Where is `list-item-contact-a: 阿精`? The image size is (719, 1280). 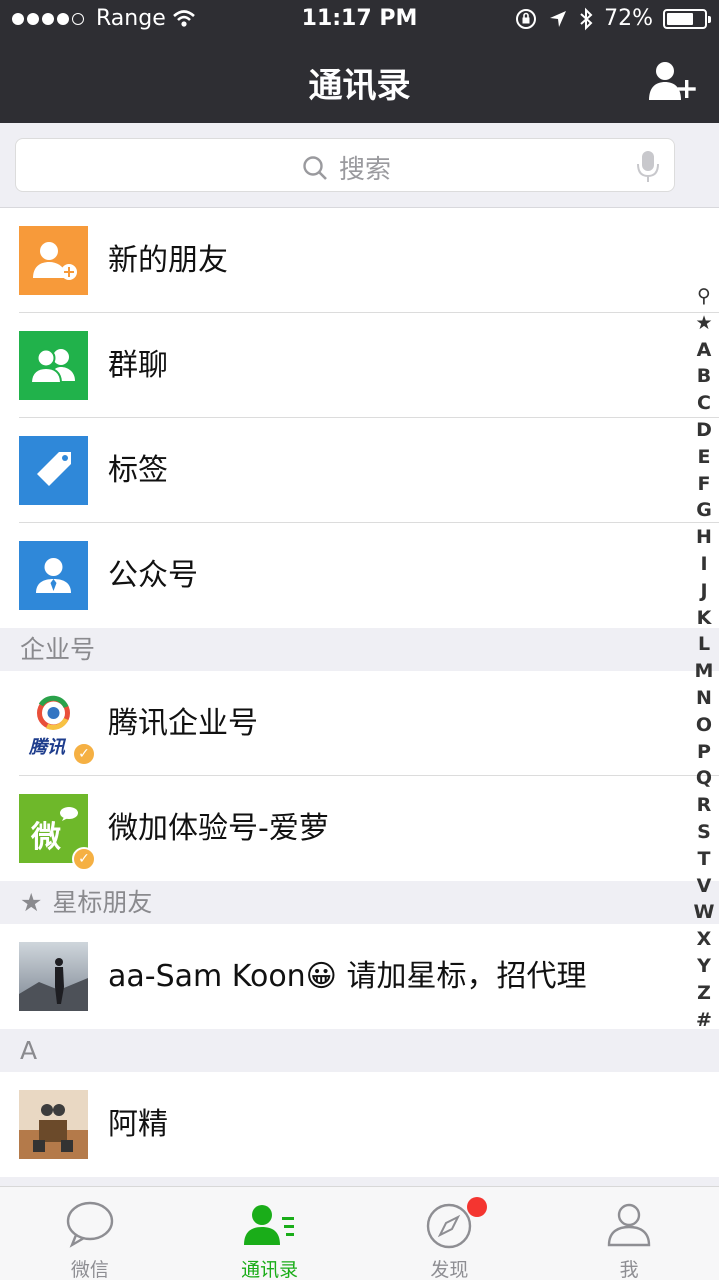 list-item-contact-a: 阿精 is located at coordinates (359, 1124).